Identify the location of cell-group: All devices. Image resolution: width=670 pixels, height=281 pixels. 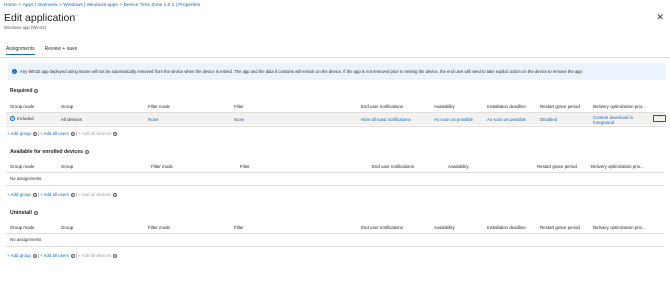
(71, 119).